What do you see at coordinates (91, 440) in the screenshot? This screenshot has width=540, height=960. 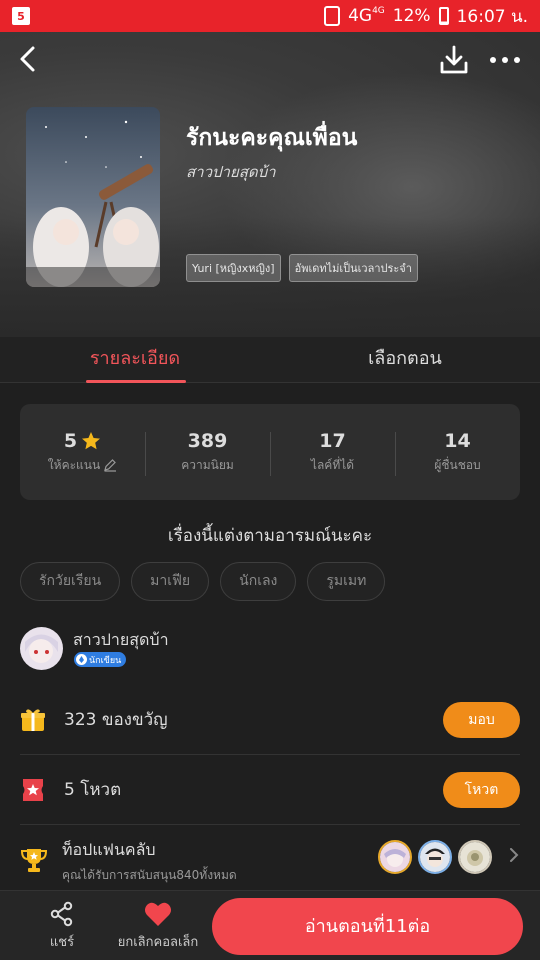 I see `star-icon` at bounding box center [91, 440].